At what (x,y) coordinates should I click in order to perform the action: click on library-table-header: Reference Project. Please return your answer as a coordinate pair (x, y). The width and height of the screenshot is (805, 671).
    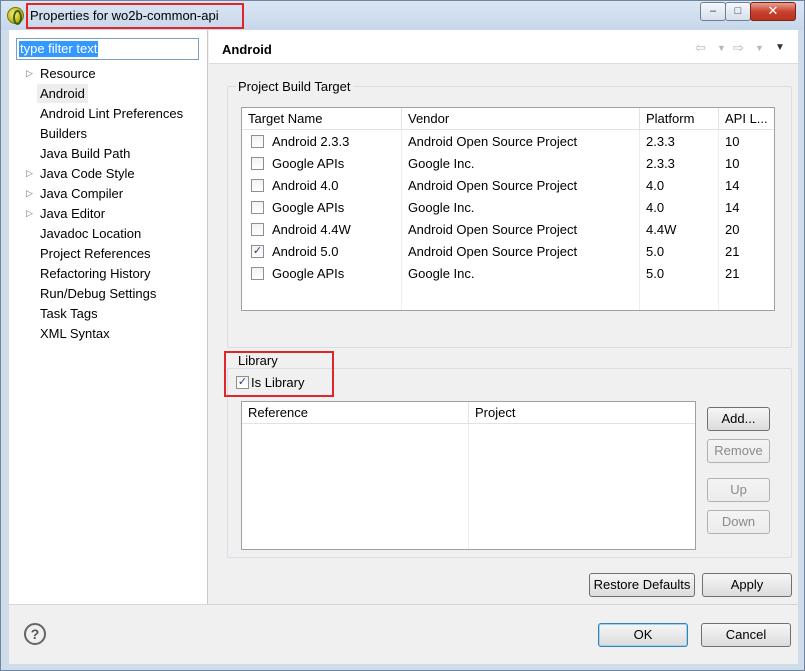
    Looking at the image, I should click on (468, 413).